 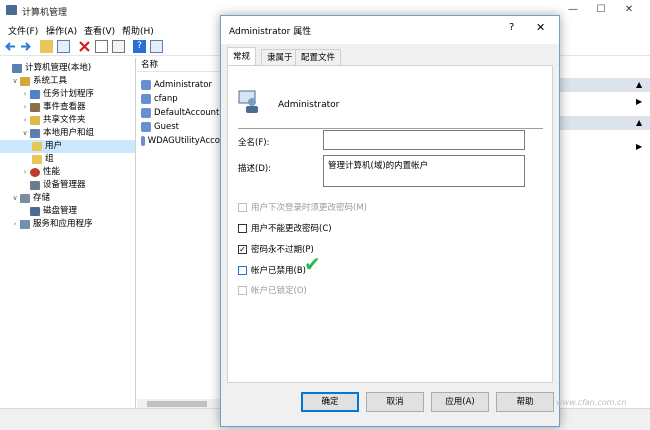 What do you see at coordinates (67, 94) in the screenshot?
I see `tree-item-task-scheduler: › 任务计划程序` at bounding box center [67, 94].